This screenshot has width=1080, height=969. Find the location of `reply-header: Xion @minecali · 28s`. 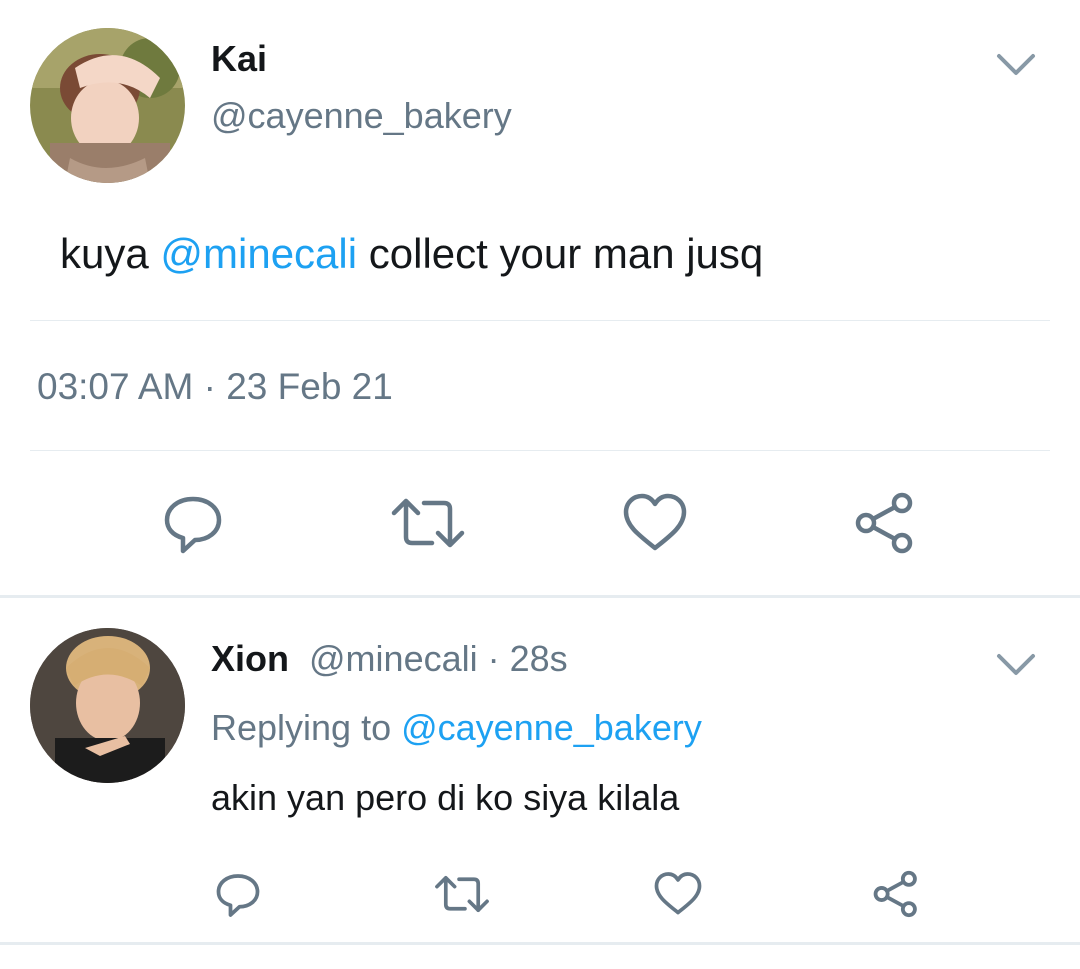

reply-header: Xion @minecali · 28s is located at coordinates (389, 659).